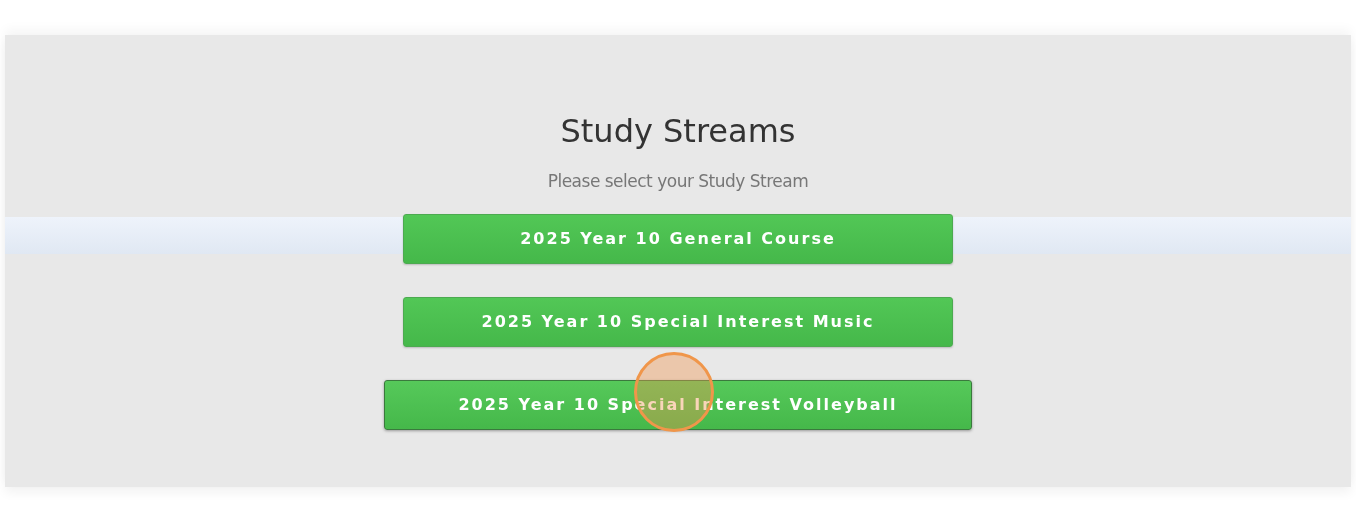  What do you see at coordinates (678, 131) in the screenshot?
I see `page-heading: Study Streams` at bounding box center [678, 131].